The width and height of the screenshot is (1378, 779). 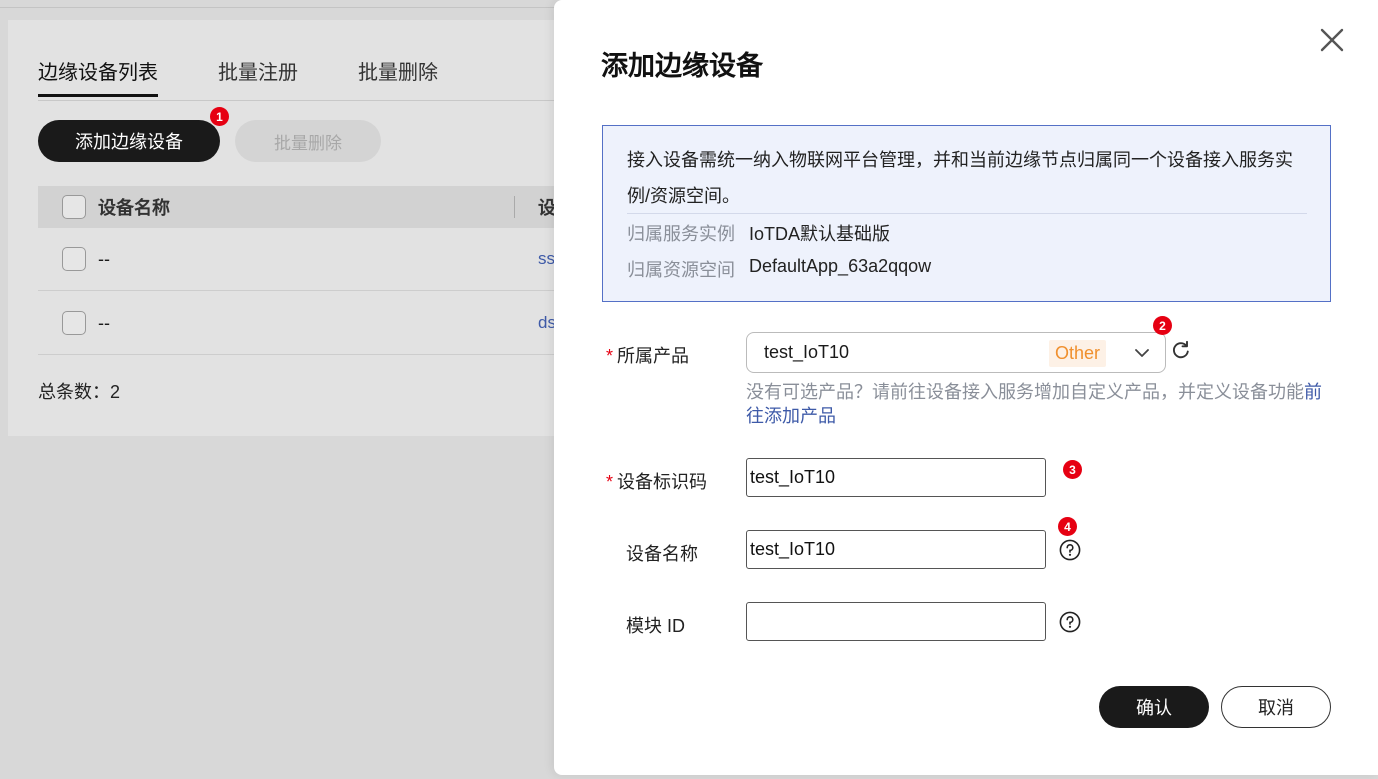 What do you see at coordinates (1041, 404) in the screenshot?
I see `product-hint: 没有可选产品？请前往设备接入服务增加自定义产品，并定义设备功能前往添加产品` at bounding box center [1041, 404].